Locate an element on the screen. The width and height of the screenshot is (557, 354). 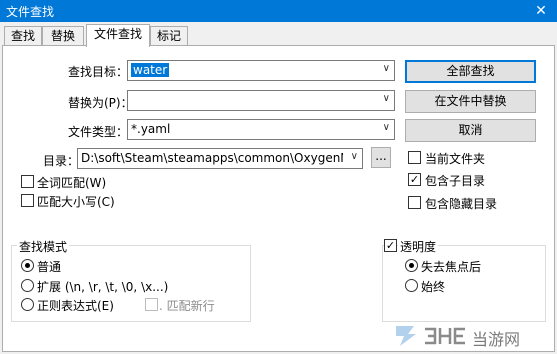
filetype-input-value: *.yaml is located at coordinates (151, 129).